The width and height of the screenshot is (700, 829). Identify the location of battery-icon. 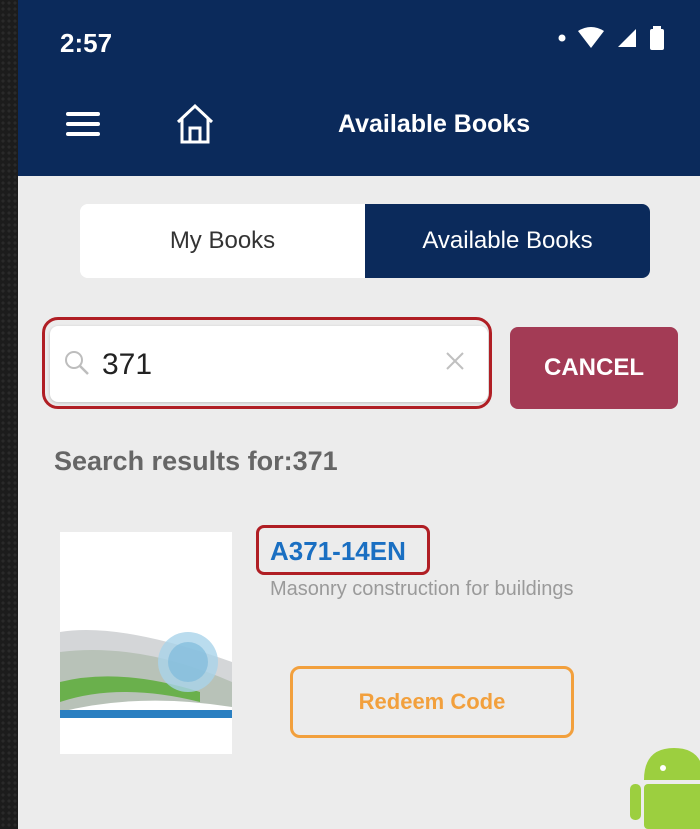
(657, 38).